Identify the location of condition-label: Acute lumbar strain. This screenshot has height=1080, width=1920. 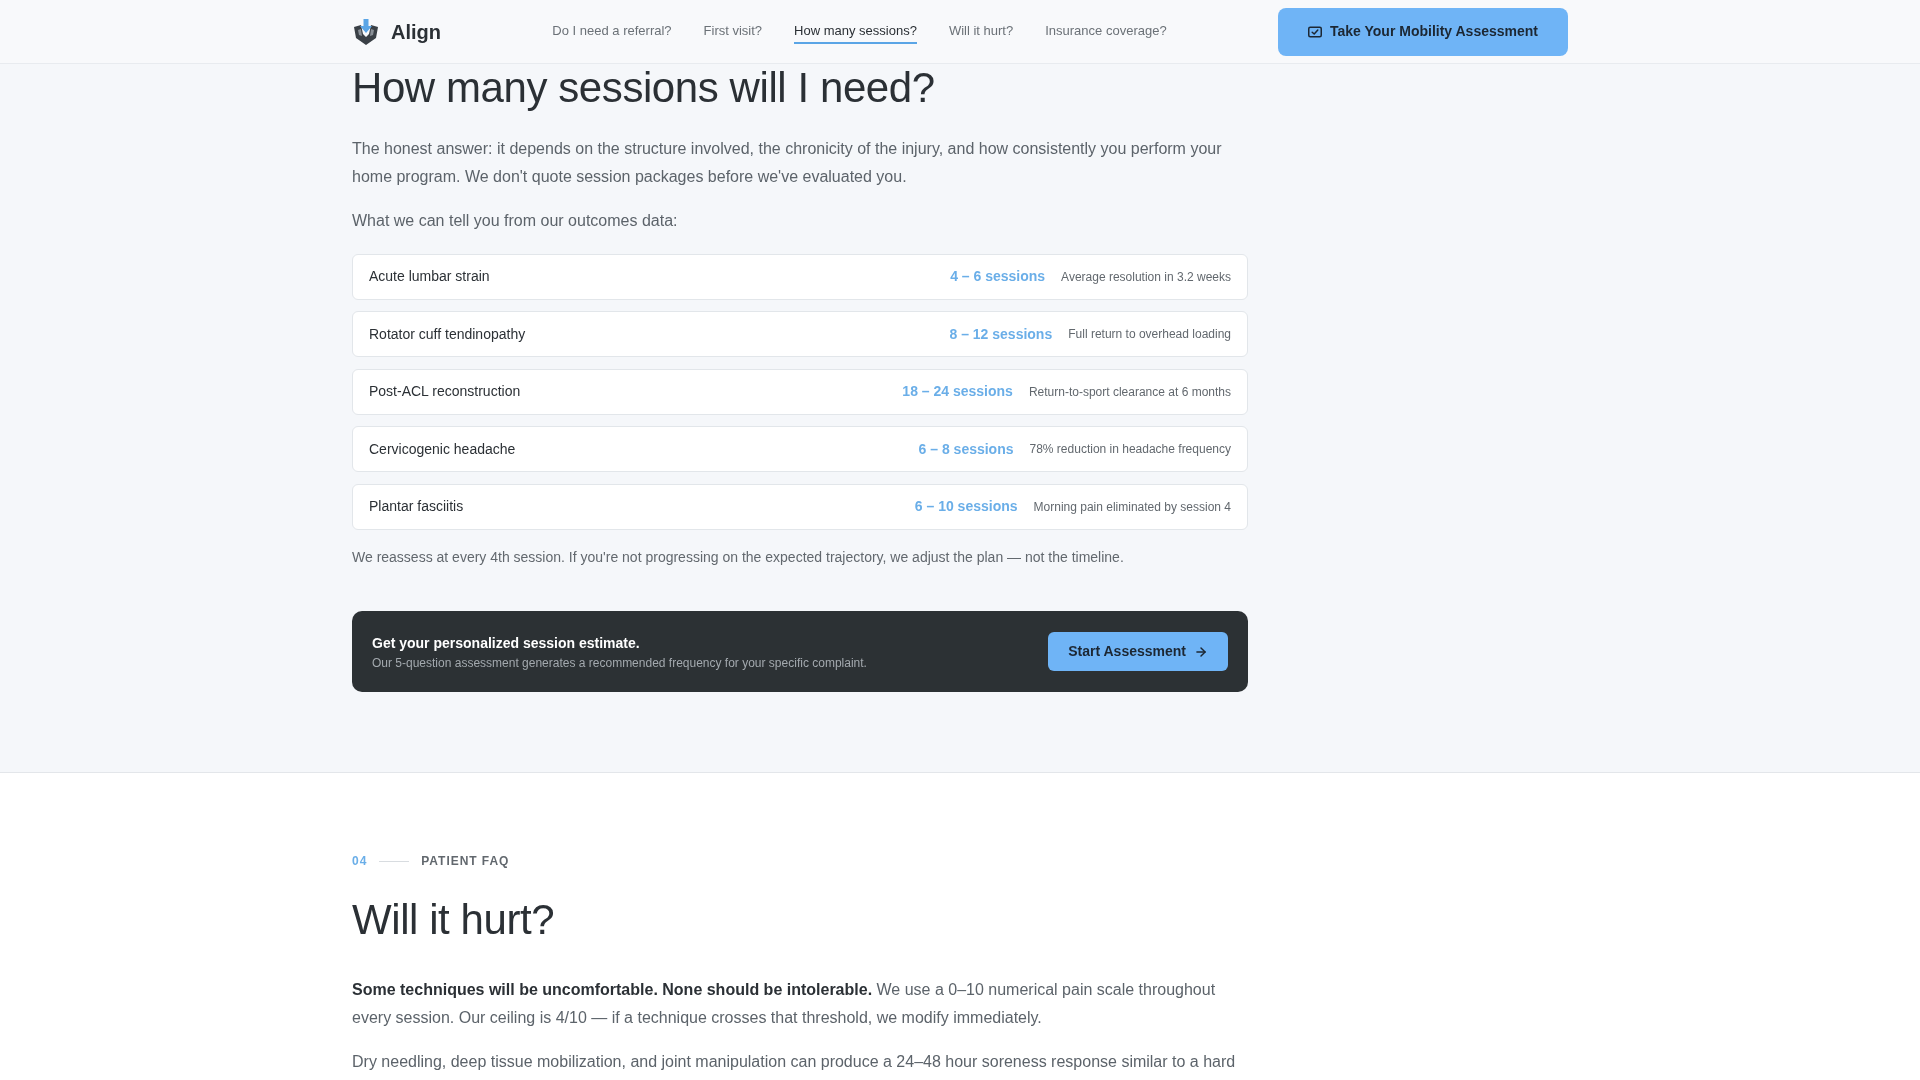
(429, 276).